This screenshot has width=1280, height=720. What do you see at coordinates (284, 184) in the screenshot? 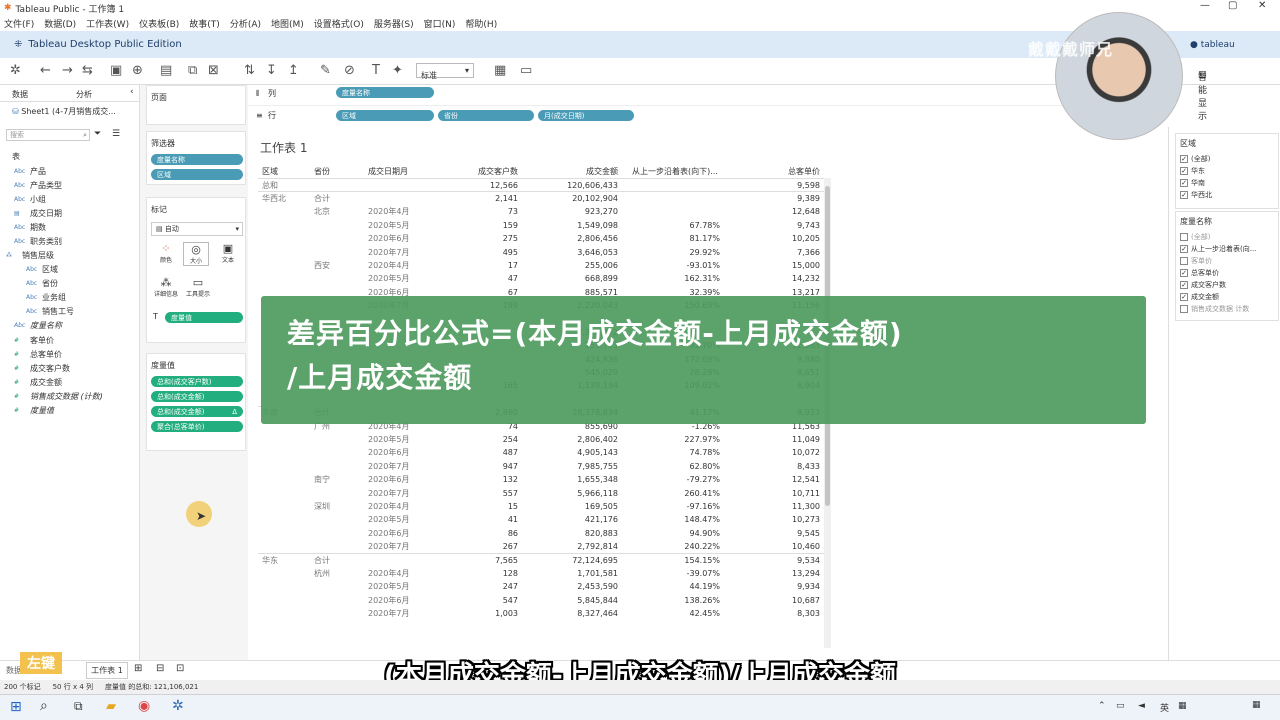
I see `table-cell: 总和` at bounding box center [284, 184].